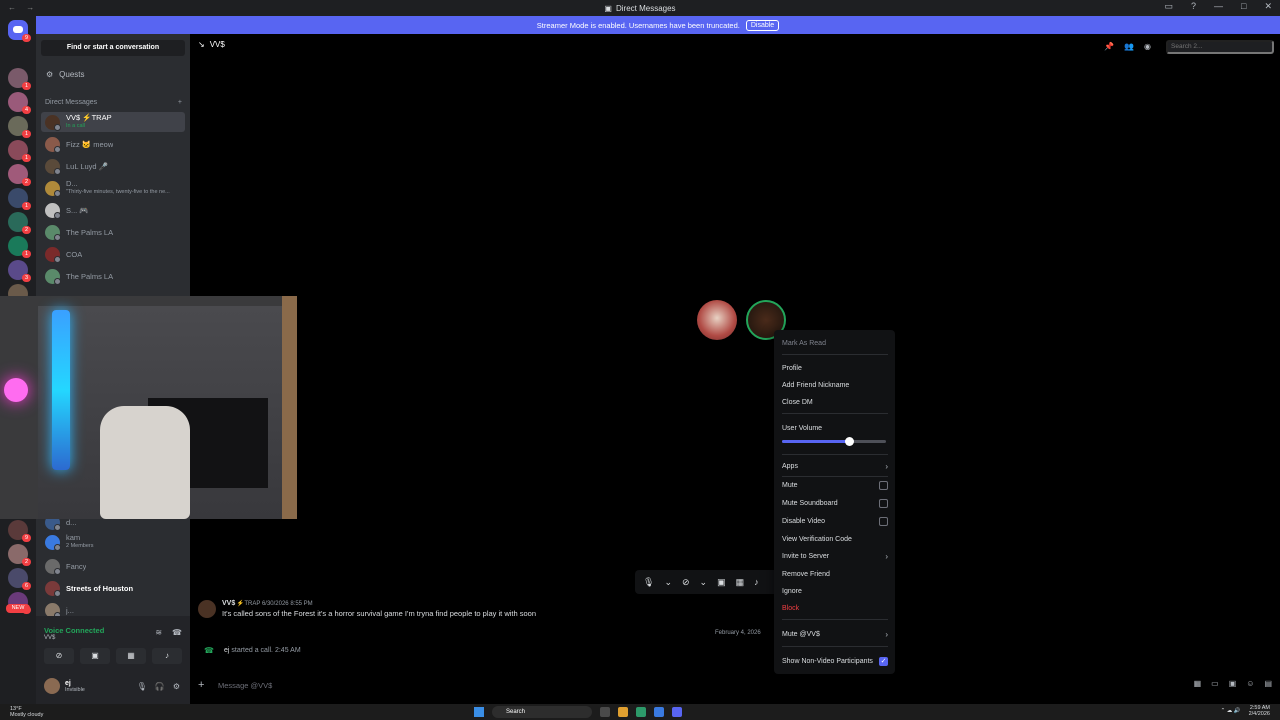 This screenshot has height=720, width=1280. Describe the element at coordinates (835, 402) in the screenshot. I see `close-dm-item: Close DM` at that location.